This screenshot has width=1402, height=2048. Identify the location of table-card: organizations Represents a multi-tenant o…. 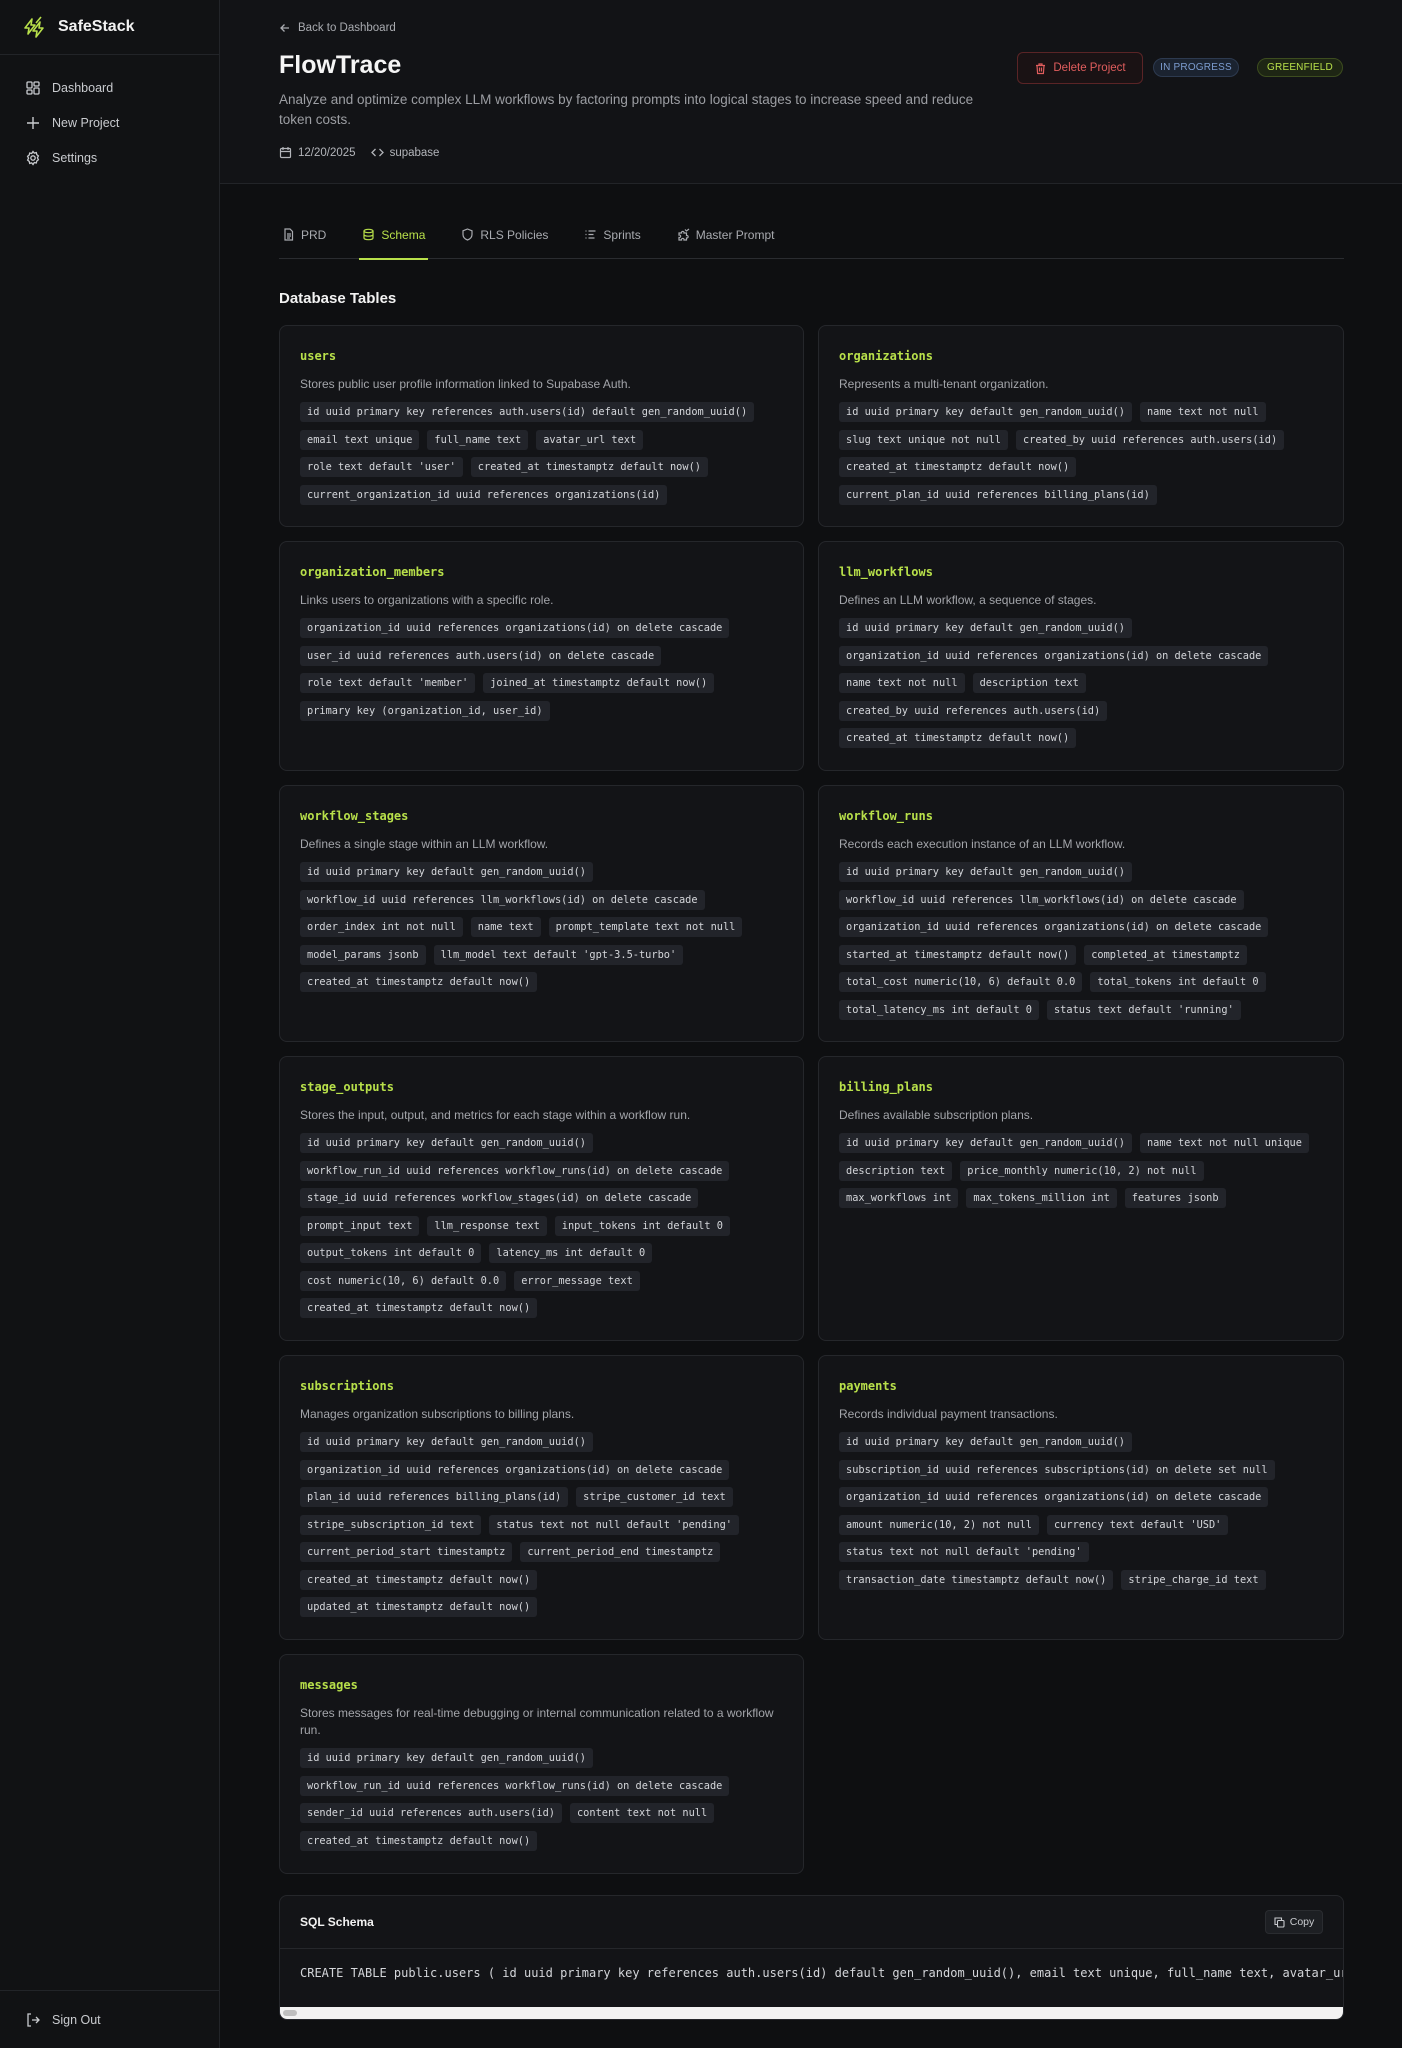
(1081, 426).